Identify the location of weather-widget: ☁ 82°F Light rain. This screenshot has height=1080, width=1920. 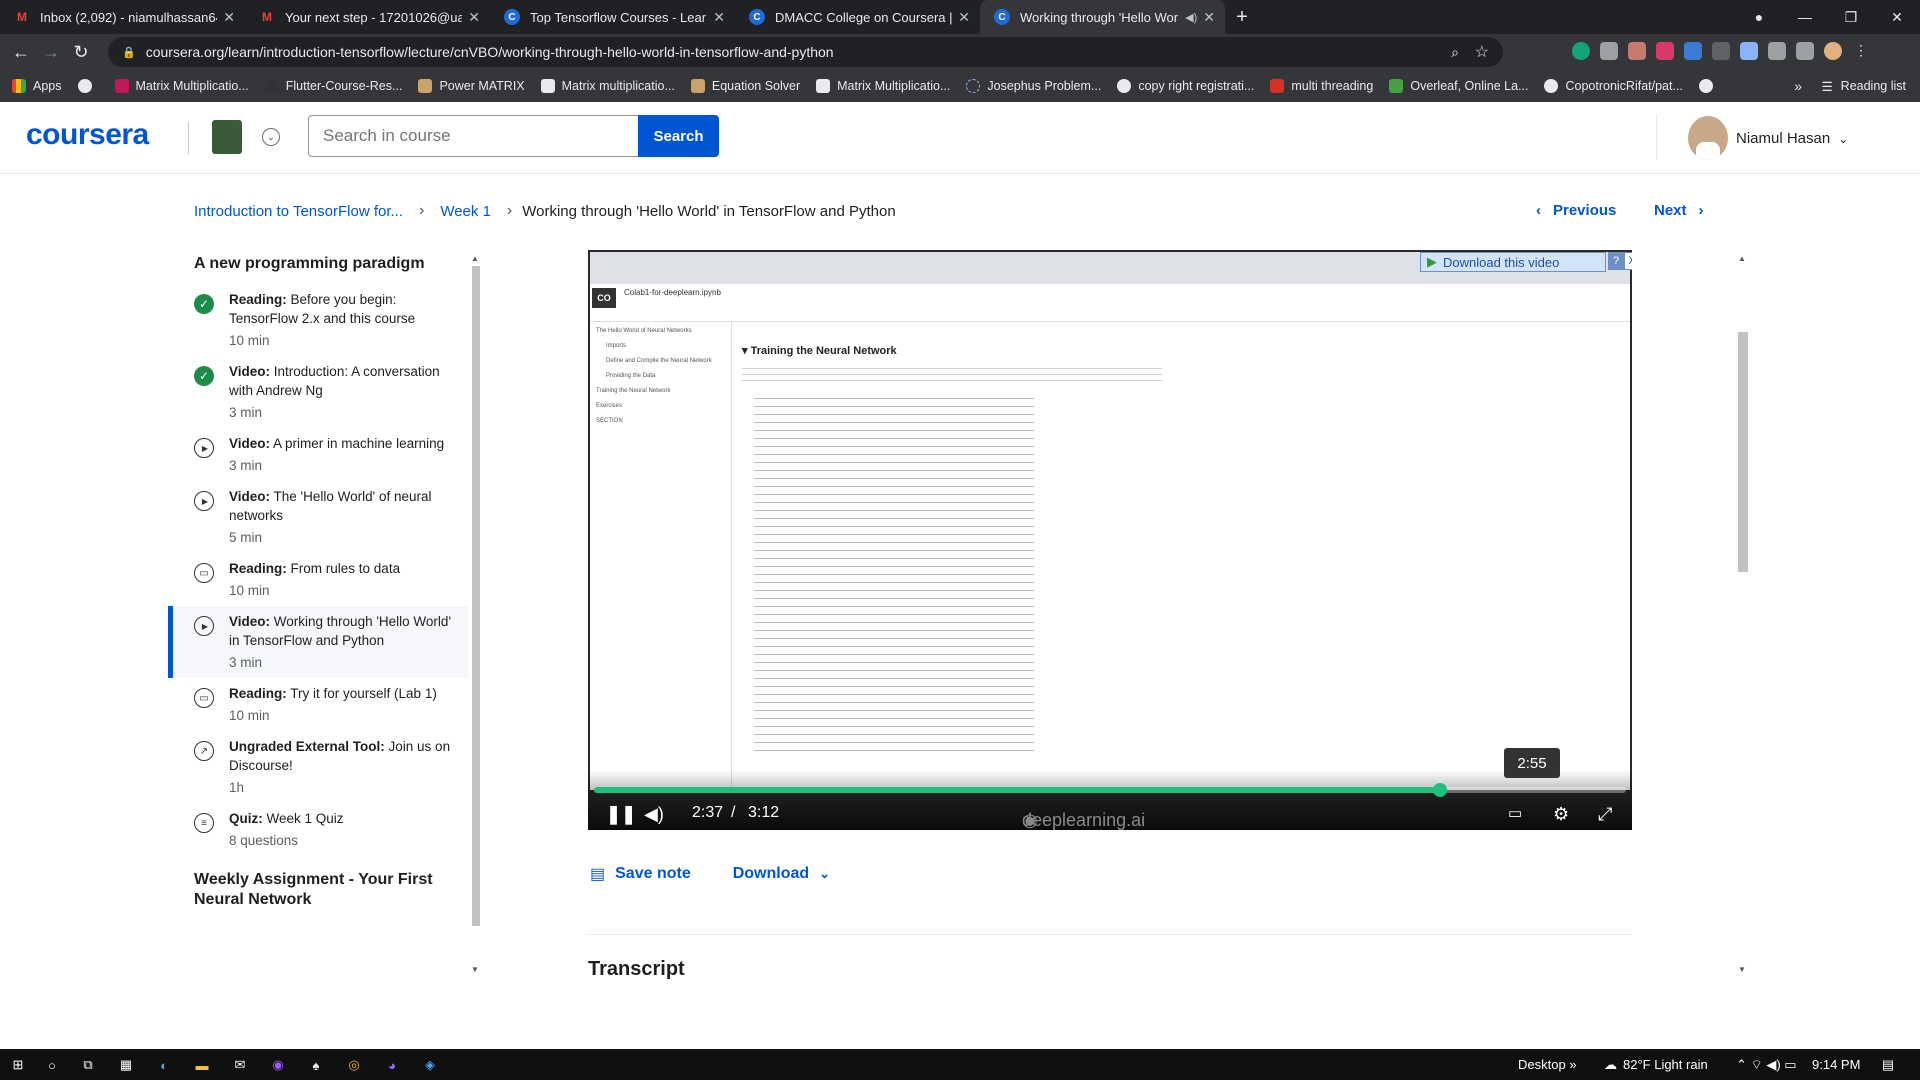
(1656, 1065).